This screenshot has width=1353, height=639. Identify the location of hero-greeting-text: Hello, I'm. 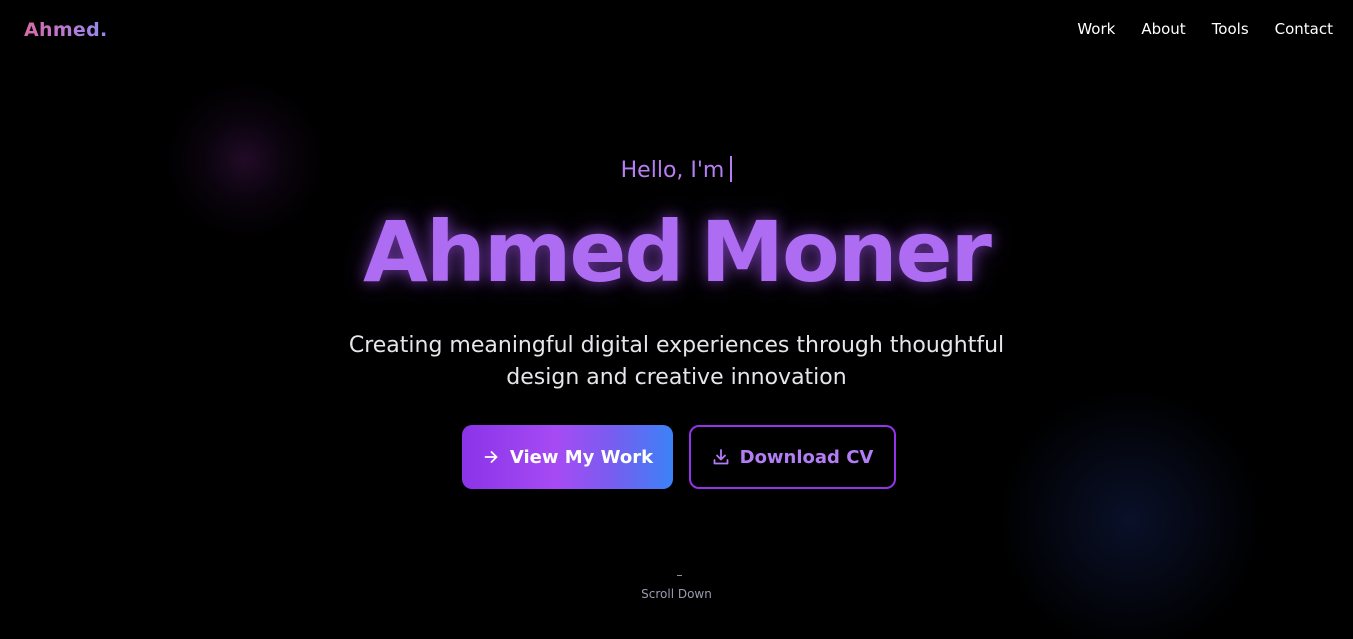
(672, 170).